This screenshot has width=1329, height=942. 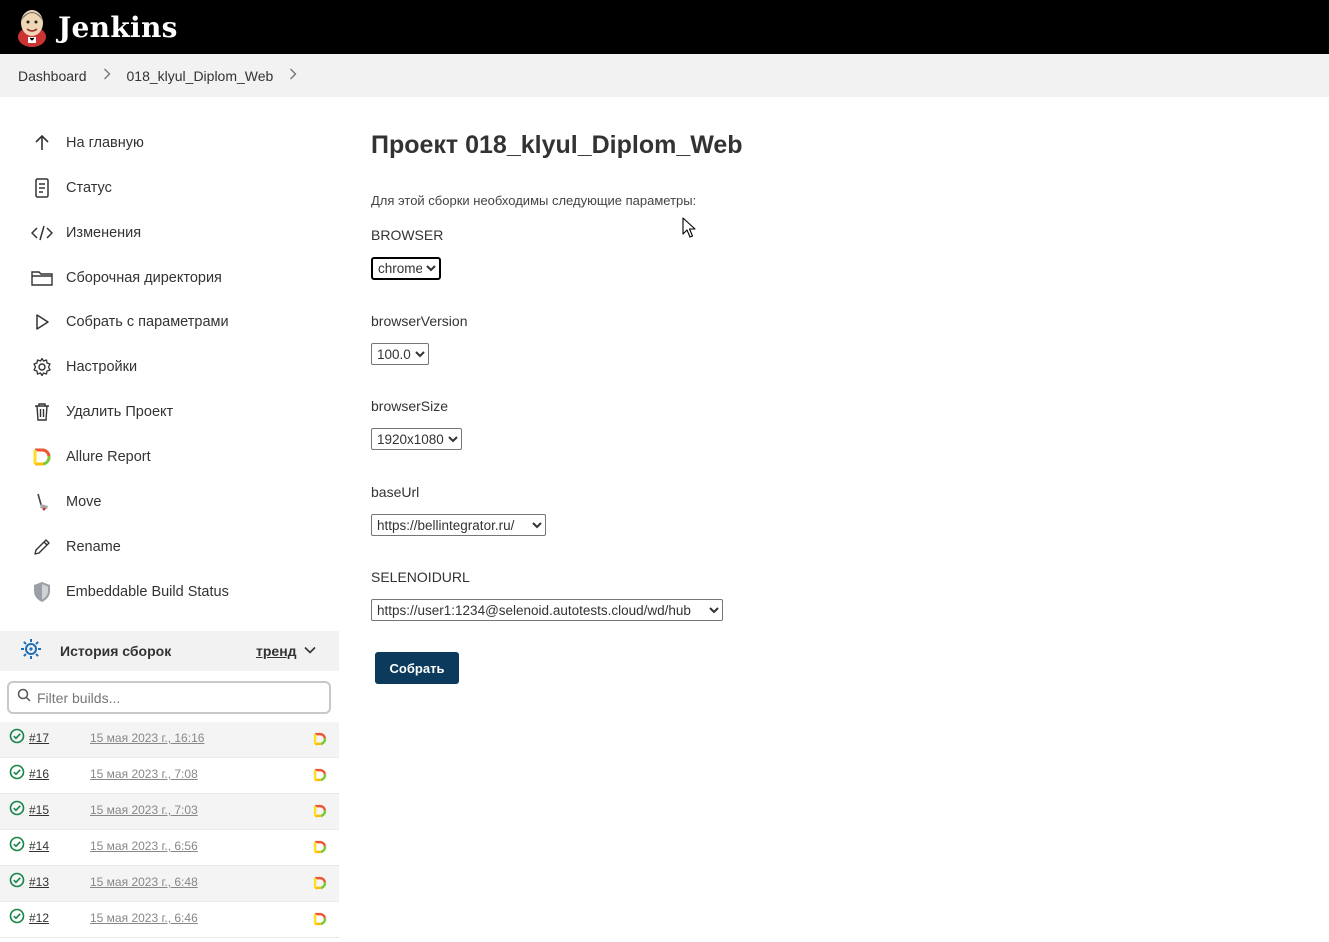 I want to click on folder-icon, so click(x=42, y=278).